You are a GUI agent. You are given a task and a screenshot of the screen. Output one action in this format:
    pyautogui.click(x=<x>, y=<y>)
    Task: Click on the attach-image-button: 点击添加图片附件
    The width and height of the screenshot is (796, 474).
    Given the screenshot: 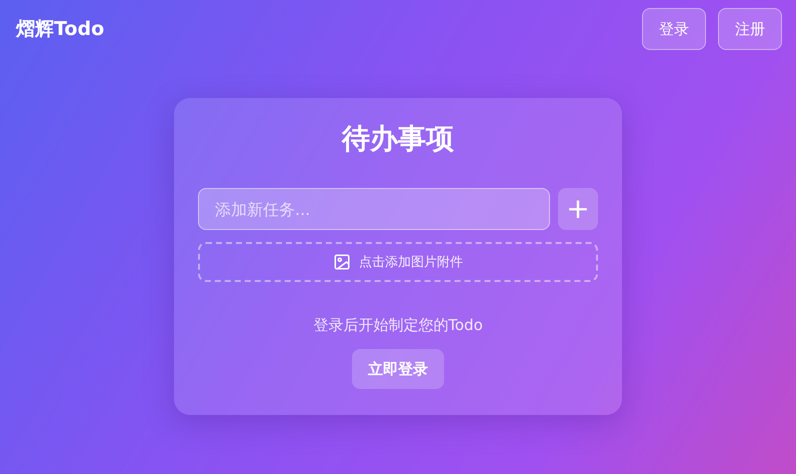 What is the action you would take?
    pyautogui.click(x=398, y=262)
    